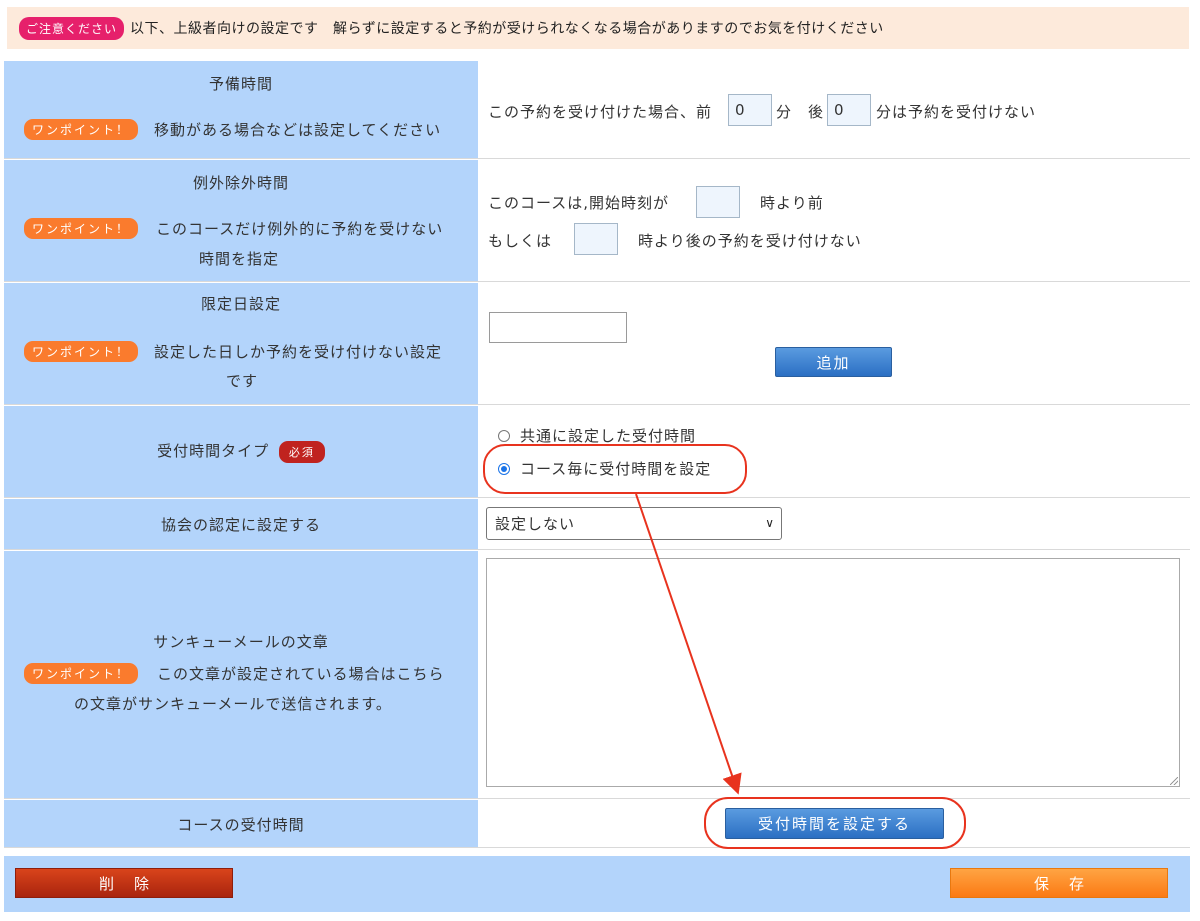 This screenshot has width=1200, height=921. What do you see at coordinates (784, 112) in the screenshot?
I see `unit-min-label: 分` at bounding box center [784, 112].